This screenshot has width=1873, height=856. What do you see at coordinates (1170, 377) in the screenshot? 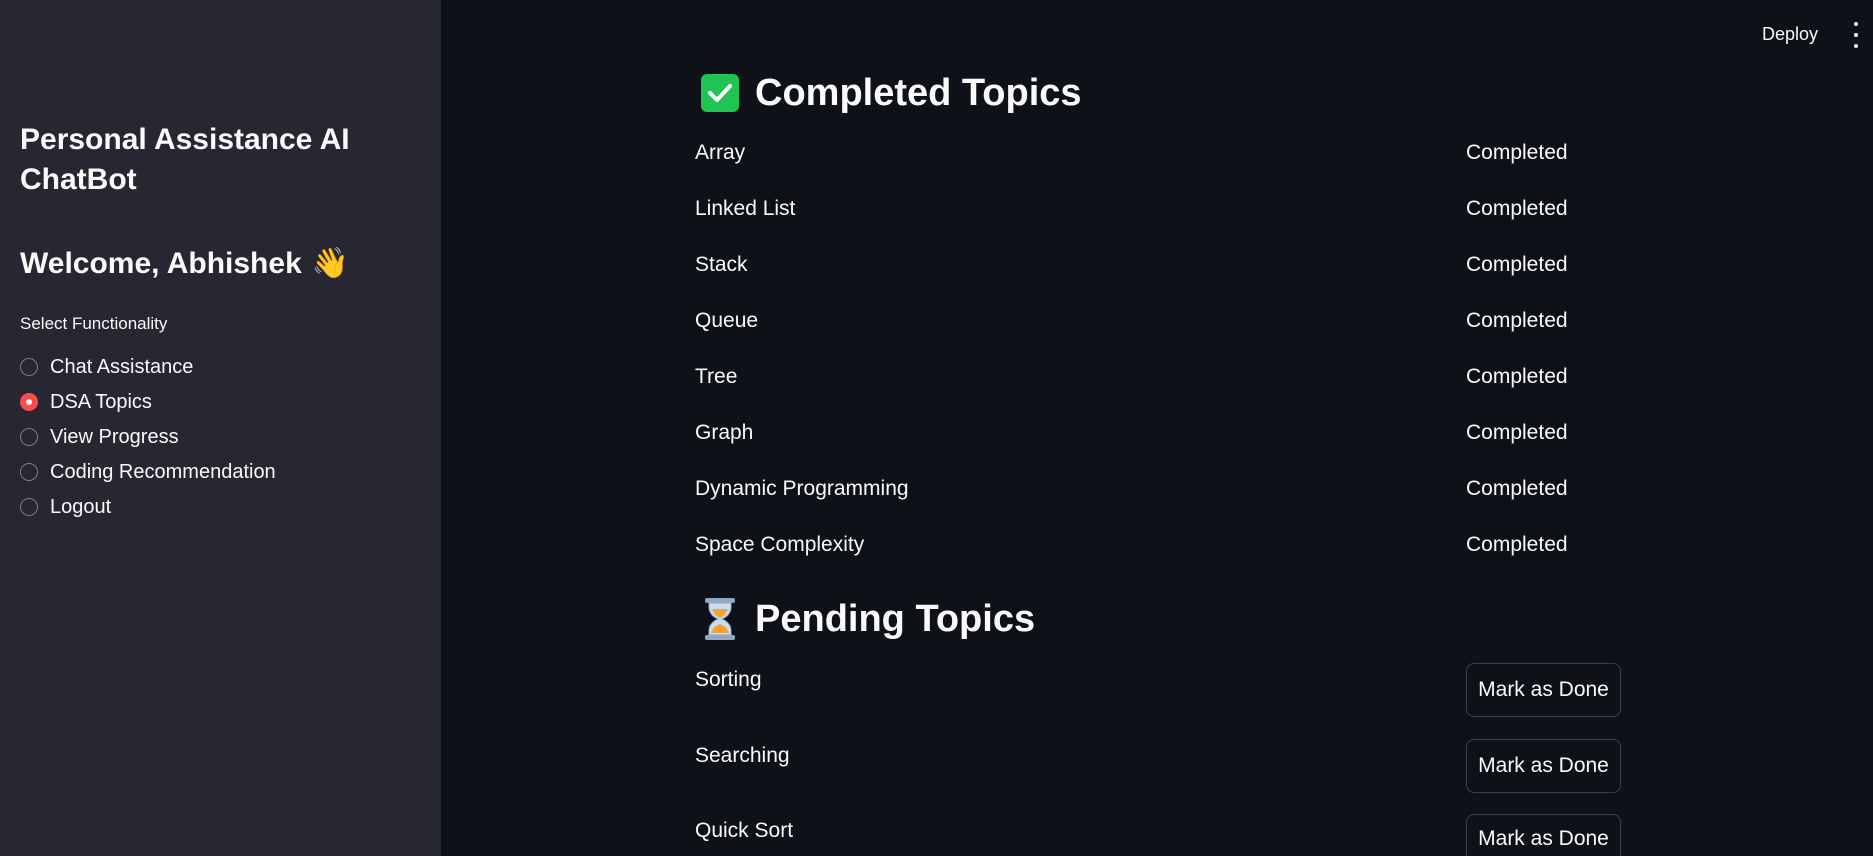
I see `completed-row: Tree Completed` at bounding box center [1170, 377].